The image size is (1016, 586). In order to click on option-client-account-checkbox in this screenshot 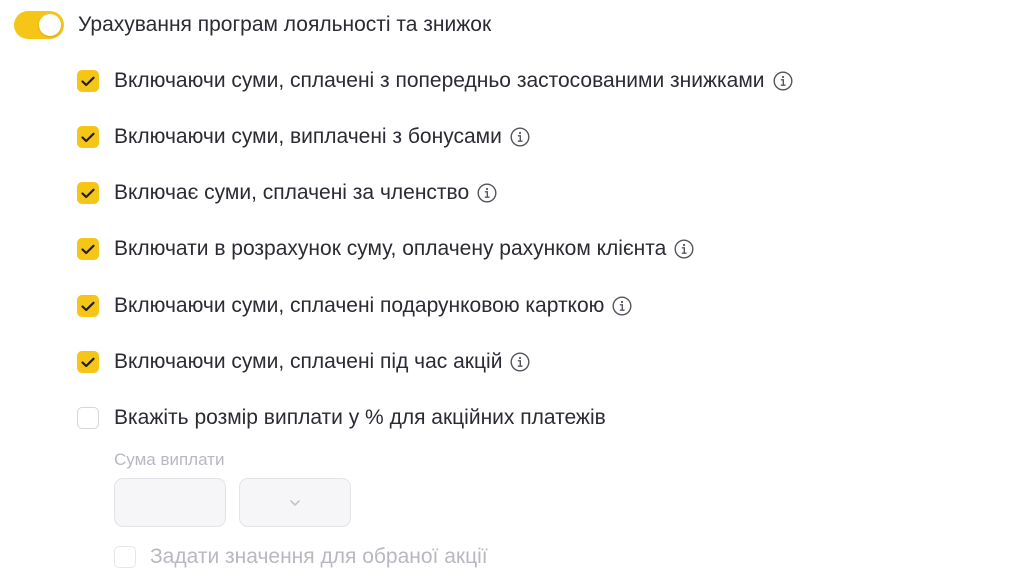, I will do `click(88, 249)`.